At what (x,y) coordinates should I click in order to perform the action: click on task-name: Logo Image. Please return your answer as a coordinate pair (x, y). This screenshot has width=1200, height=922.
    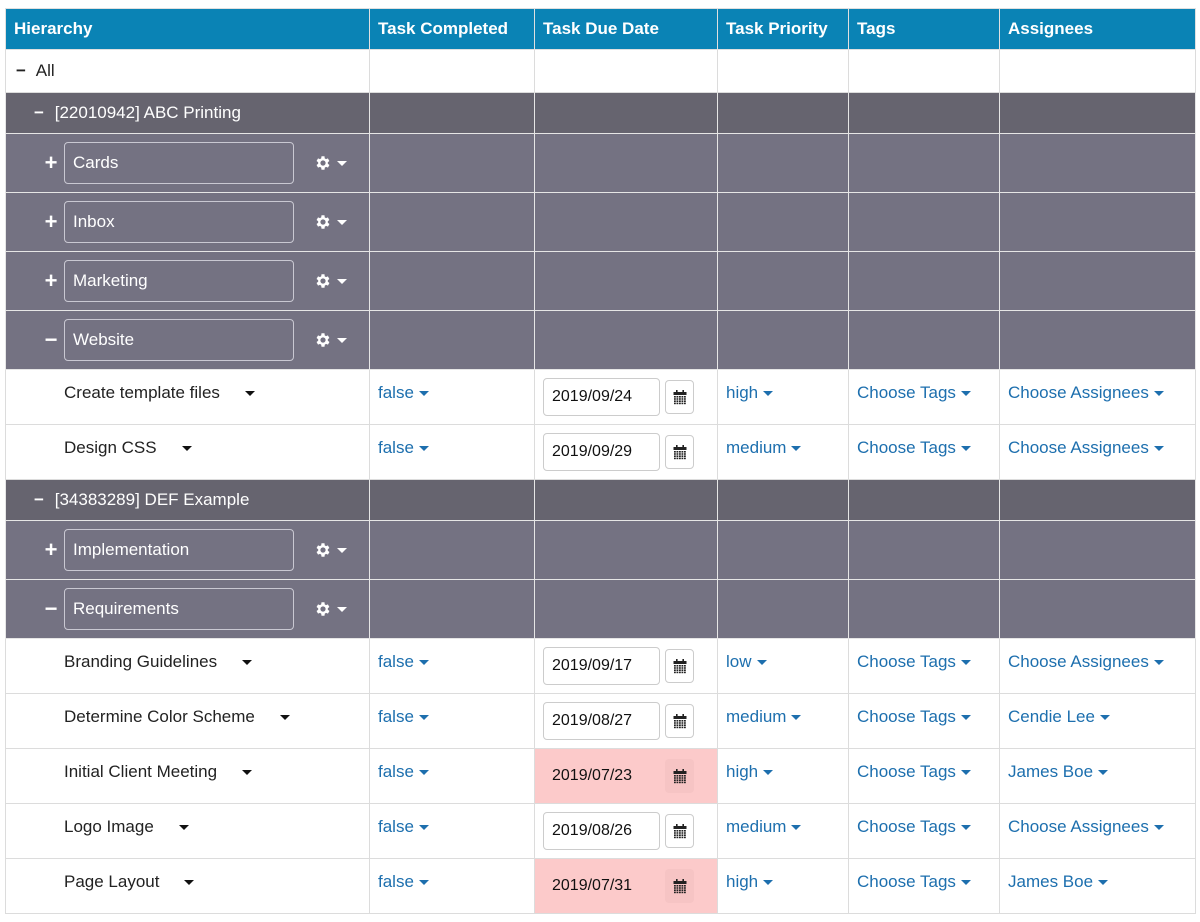
    Looking at the image, I should click on (109, 827).